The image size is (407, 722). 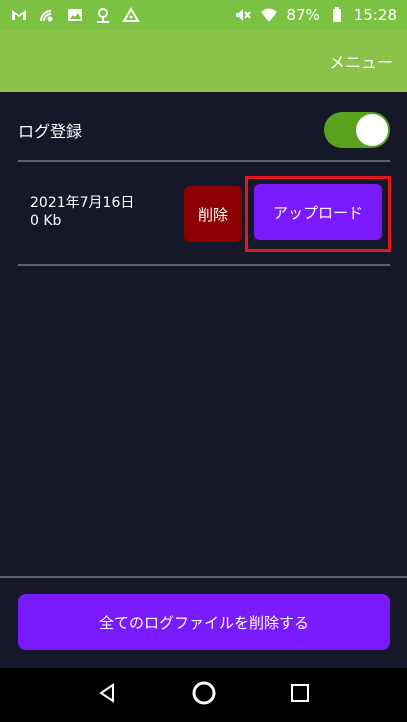 I want to click on navigation-bar, so click(x=203, y=695).